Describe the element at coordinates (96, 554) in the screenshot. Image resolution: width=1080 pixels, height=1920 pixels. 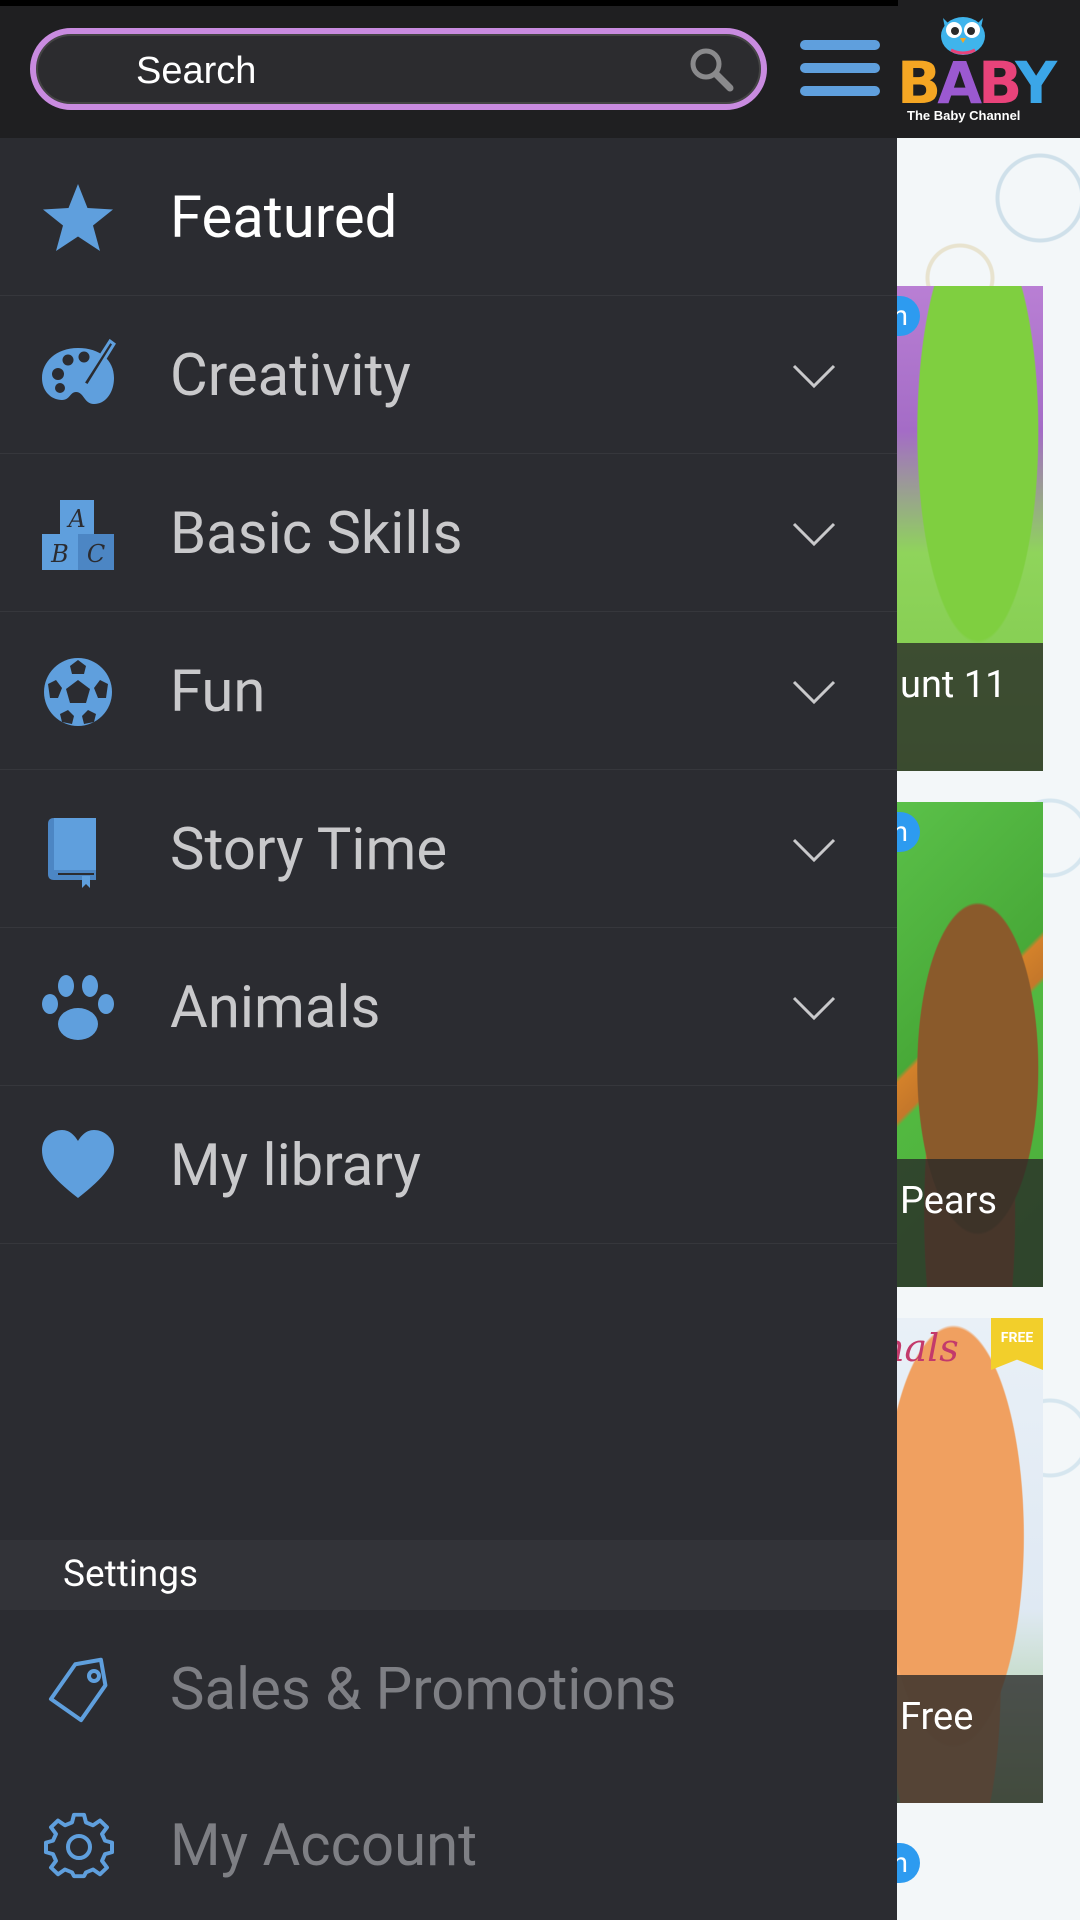
I see `svg-text: C` at that location.